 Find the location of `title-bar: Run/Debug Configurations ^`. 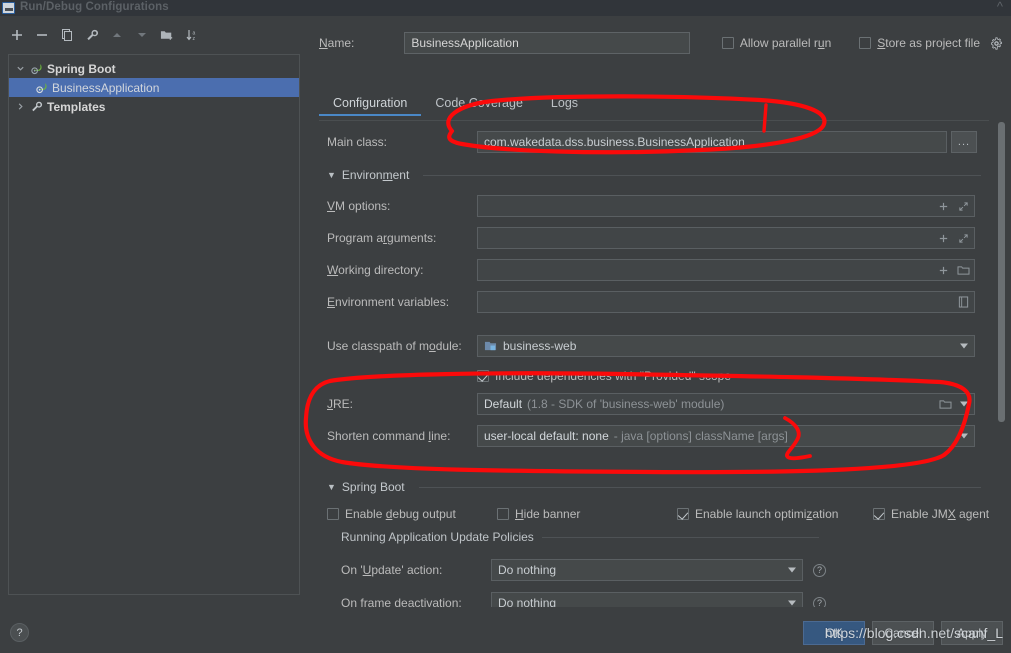

title-bar: Run/Debug Configurations ^ is located at coordinates (505, 8).